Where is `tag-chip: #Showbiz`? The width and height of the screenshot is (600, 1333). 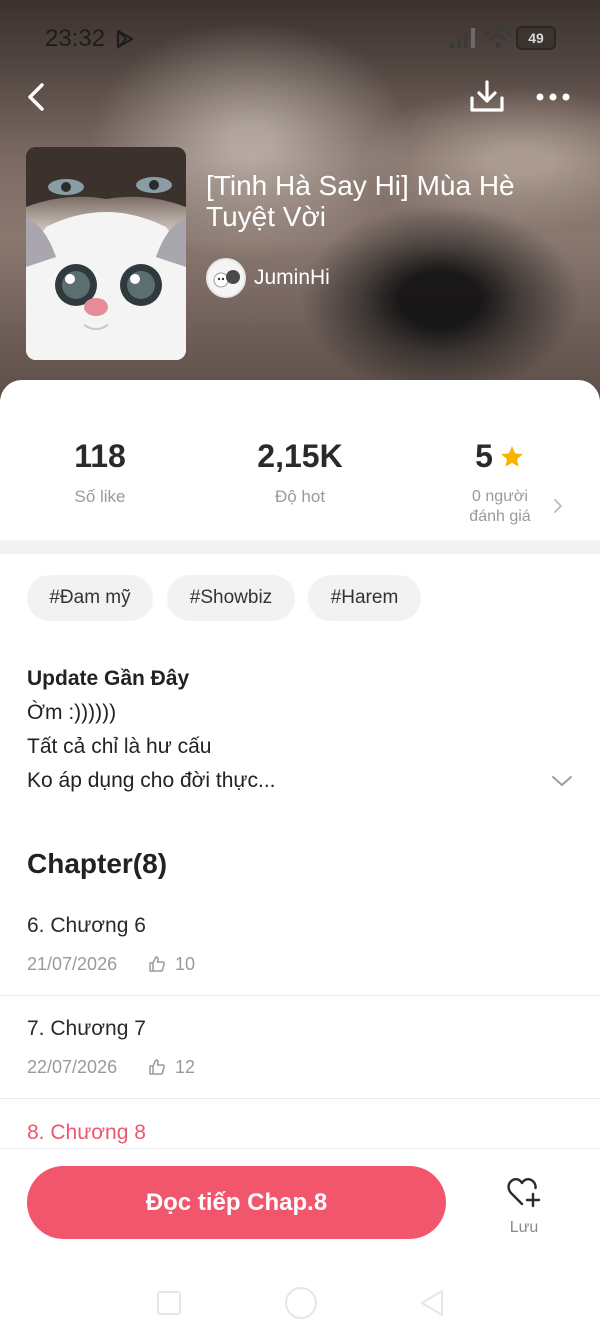
tag-chip: #Showbiz is located at coordinates (231, 598).